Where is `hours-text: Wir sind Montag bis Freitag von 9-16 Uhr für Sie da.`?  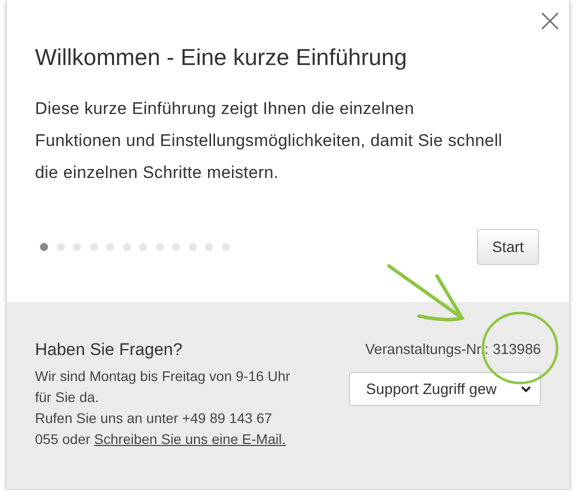
hours-text: Wir sind Montag bis Freitag von 9-16 Uhr für Sie da. is located at coordinates (163, 387).